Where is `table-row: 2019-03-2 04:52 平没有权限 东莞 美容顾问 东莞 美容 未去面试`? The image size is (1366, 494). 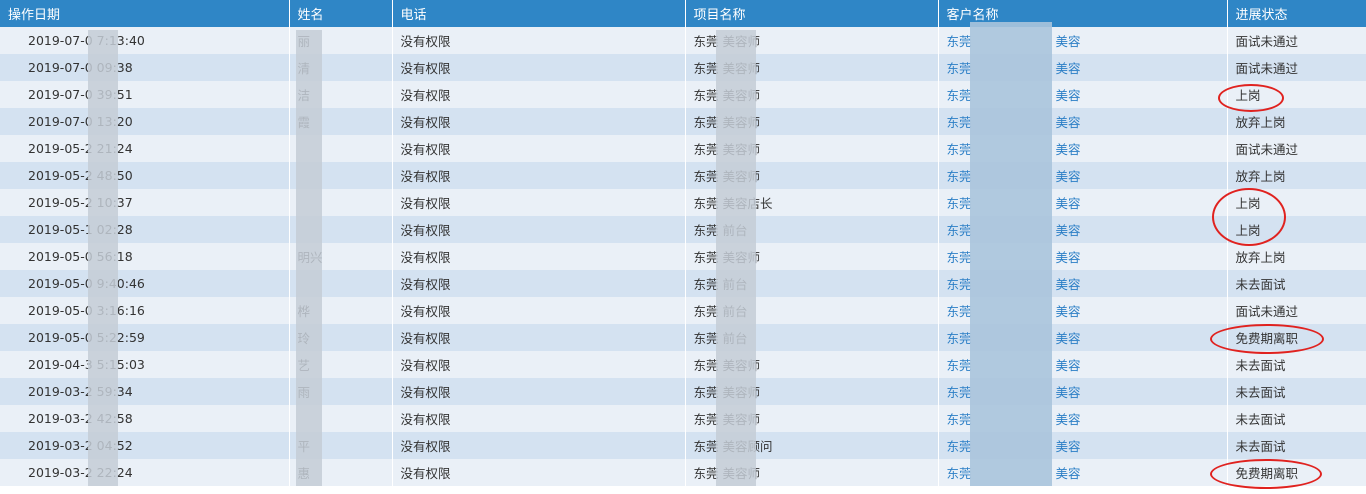 table-row: 2019-03-2 04:52 平没有权限 东莞 美容顾问 东莞 美容 未去面试 is located at coordinates (683, 445).